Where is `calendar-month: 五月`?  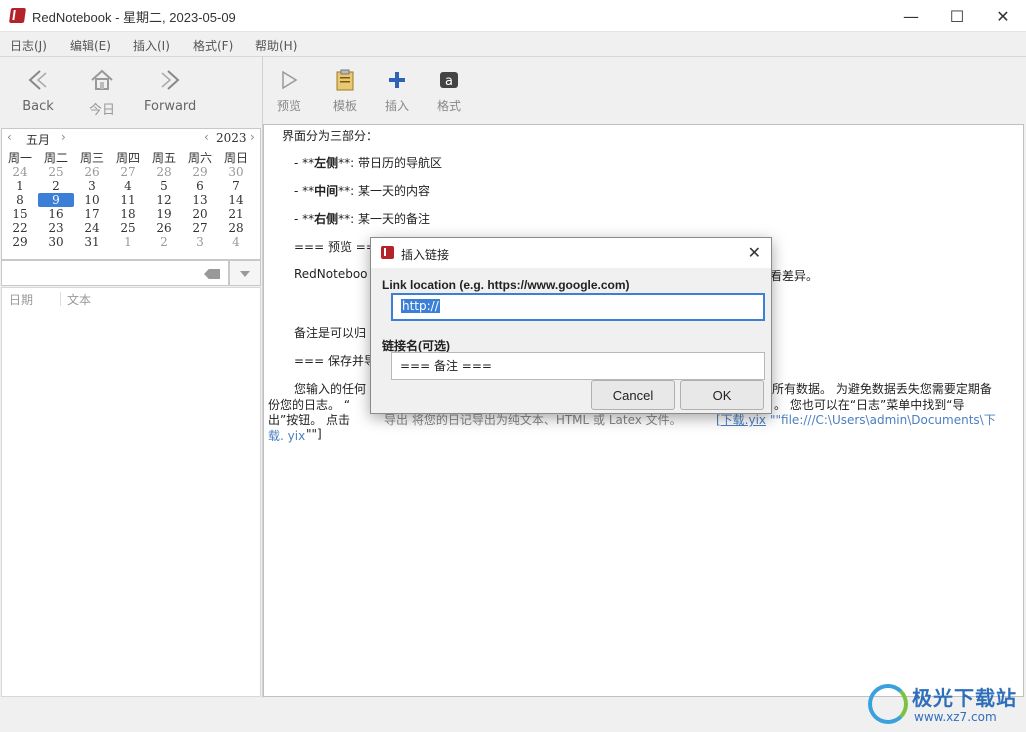 calendar-month: 五月 is located at coordinates (38, 140).